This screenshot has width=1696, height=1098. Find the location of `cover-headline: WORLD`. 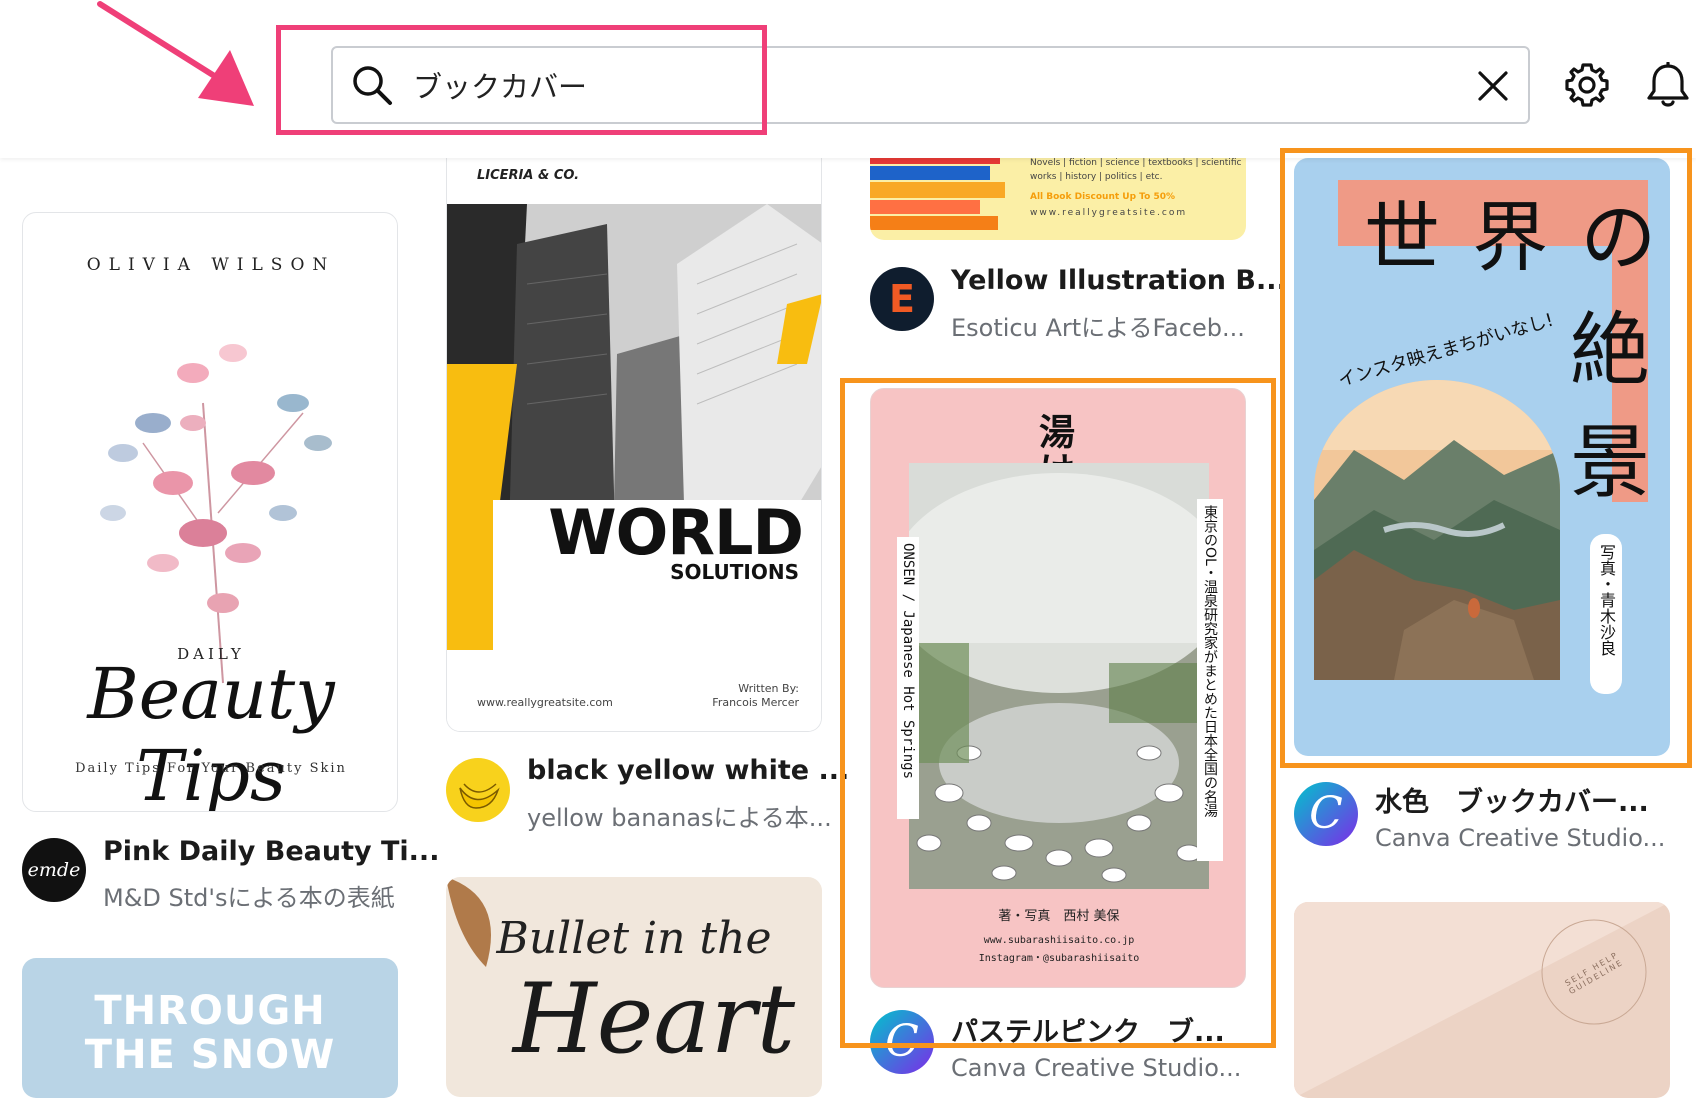

cover-headline: WORLD is located at coordinates (676, 532).